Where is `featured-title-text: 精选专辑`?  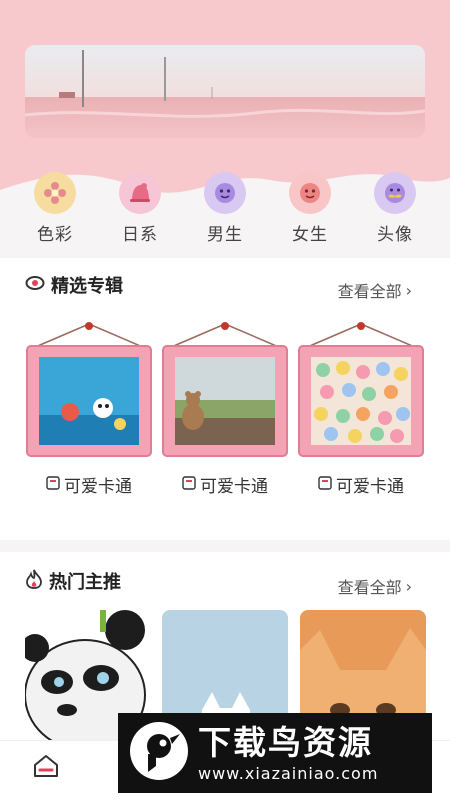
featured-title-text: 精选专辑 is located at coordinates (87, 286).